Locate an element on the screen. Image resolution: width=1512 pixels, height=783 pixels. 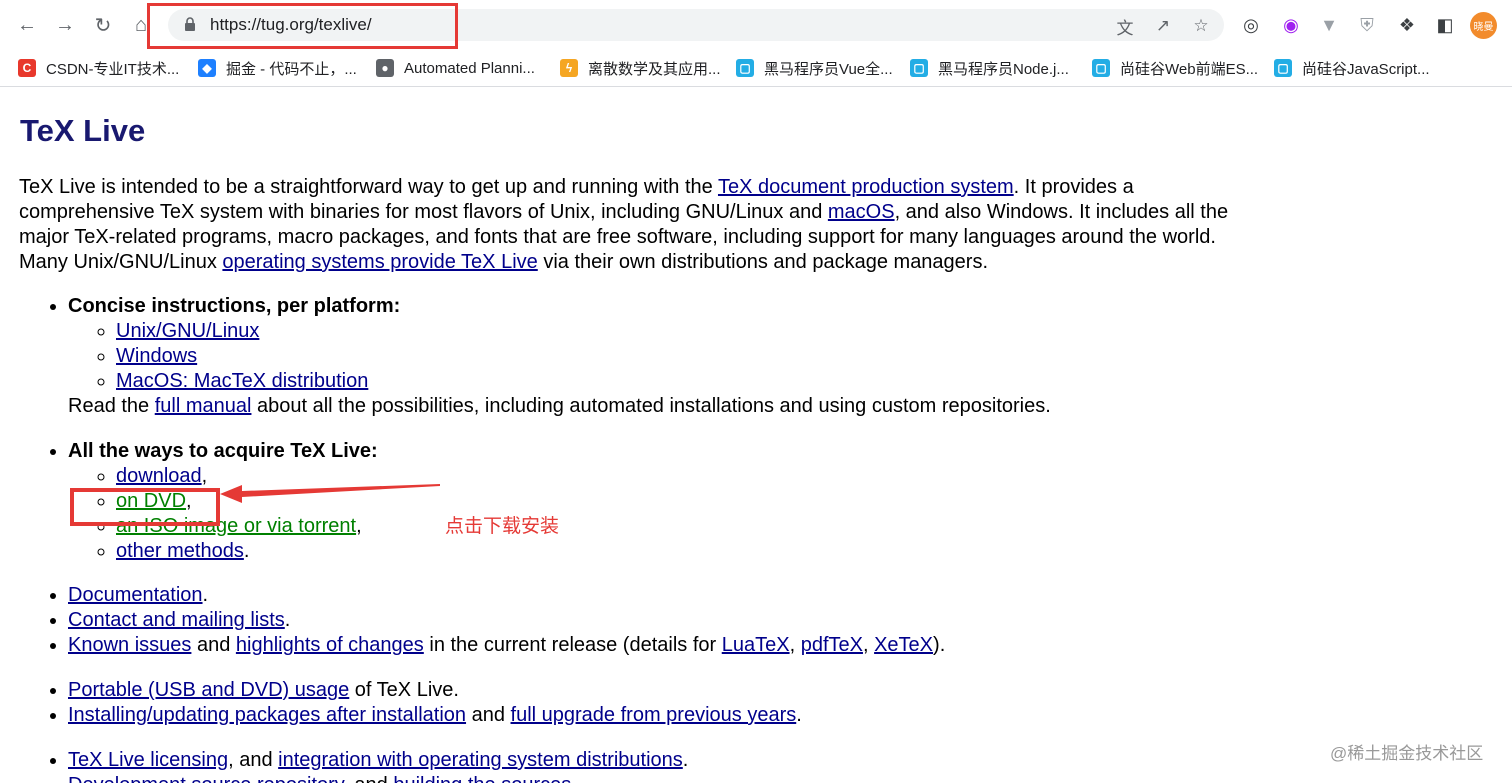
punct: . is located at coordinates (246, 551).